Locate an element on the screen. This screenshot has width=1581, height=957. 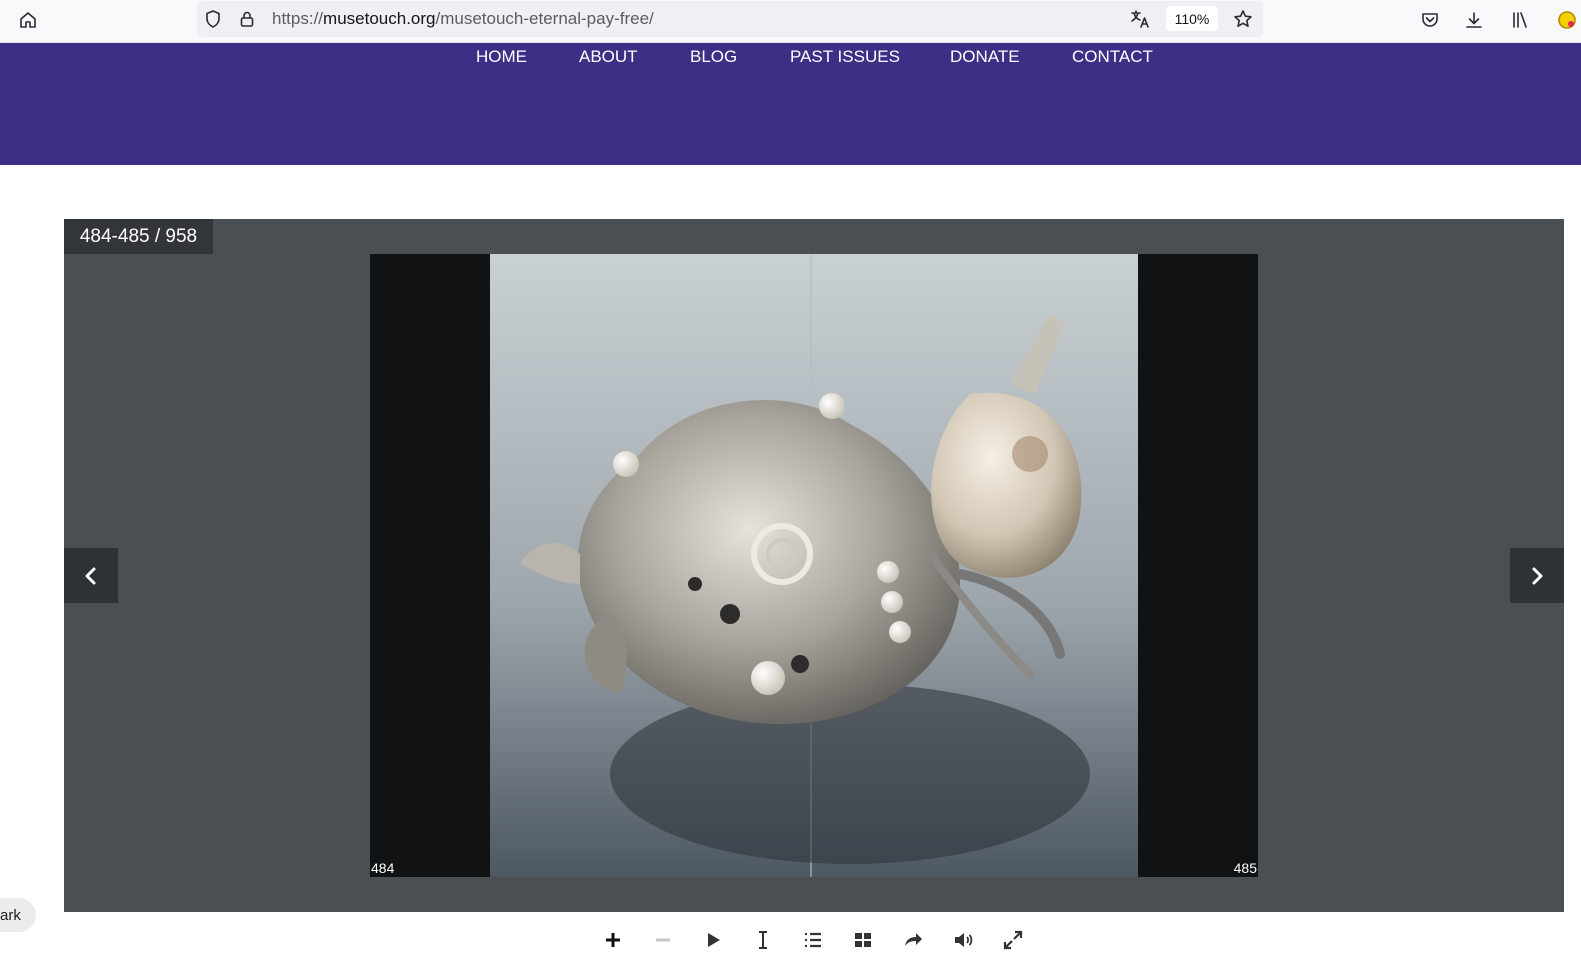
nav-blog: BLOG is located at coordinates (713, 57).